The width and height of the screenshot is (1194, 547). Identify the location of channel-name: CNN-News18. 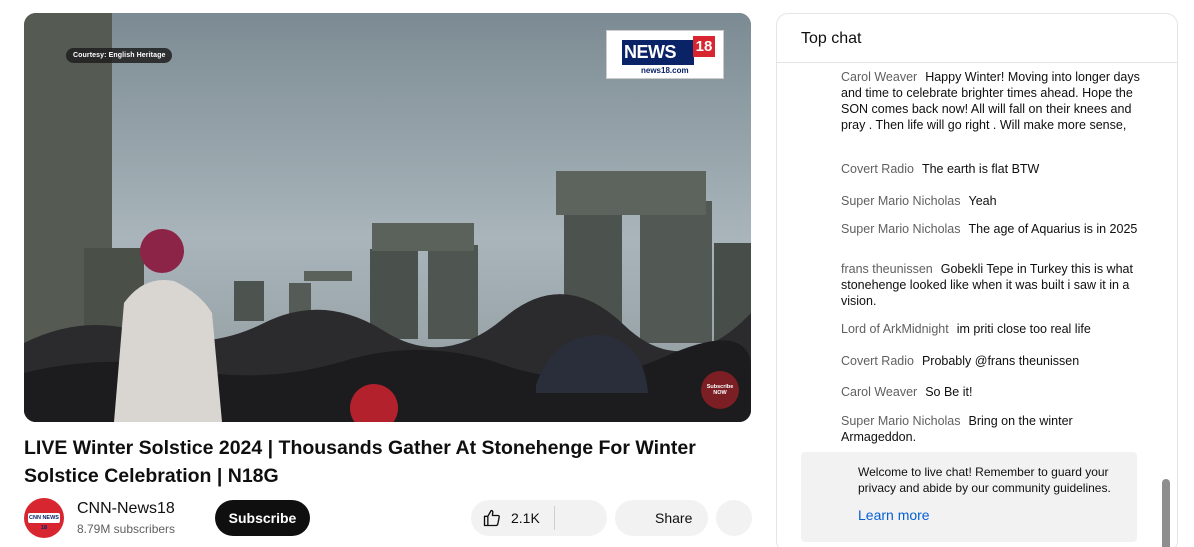
(126, 509).